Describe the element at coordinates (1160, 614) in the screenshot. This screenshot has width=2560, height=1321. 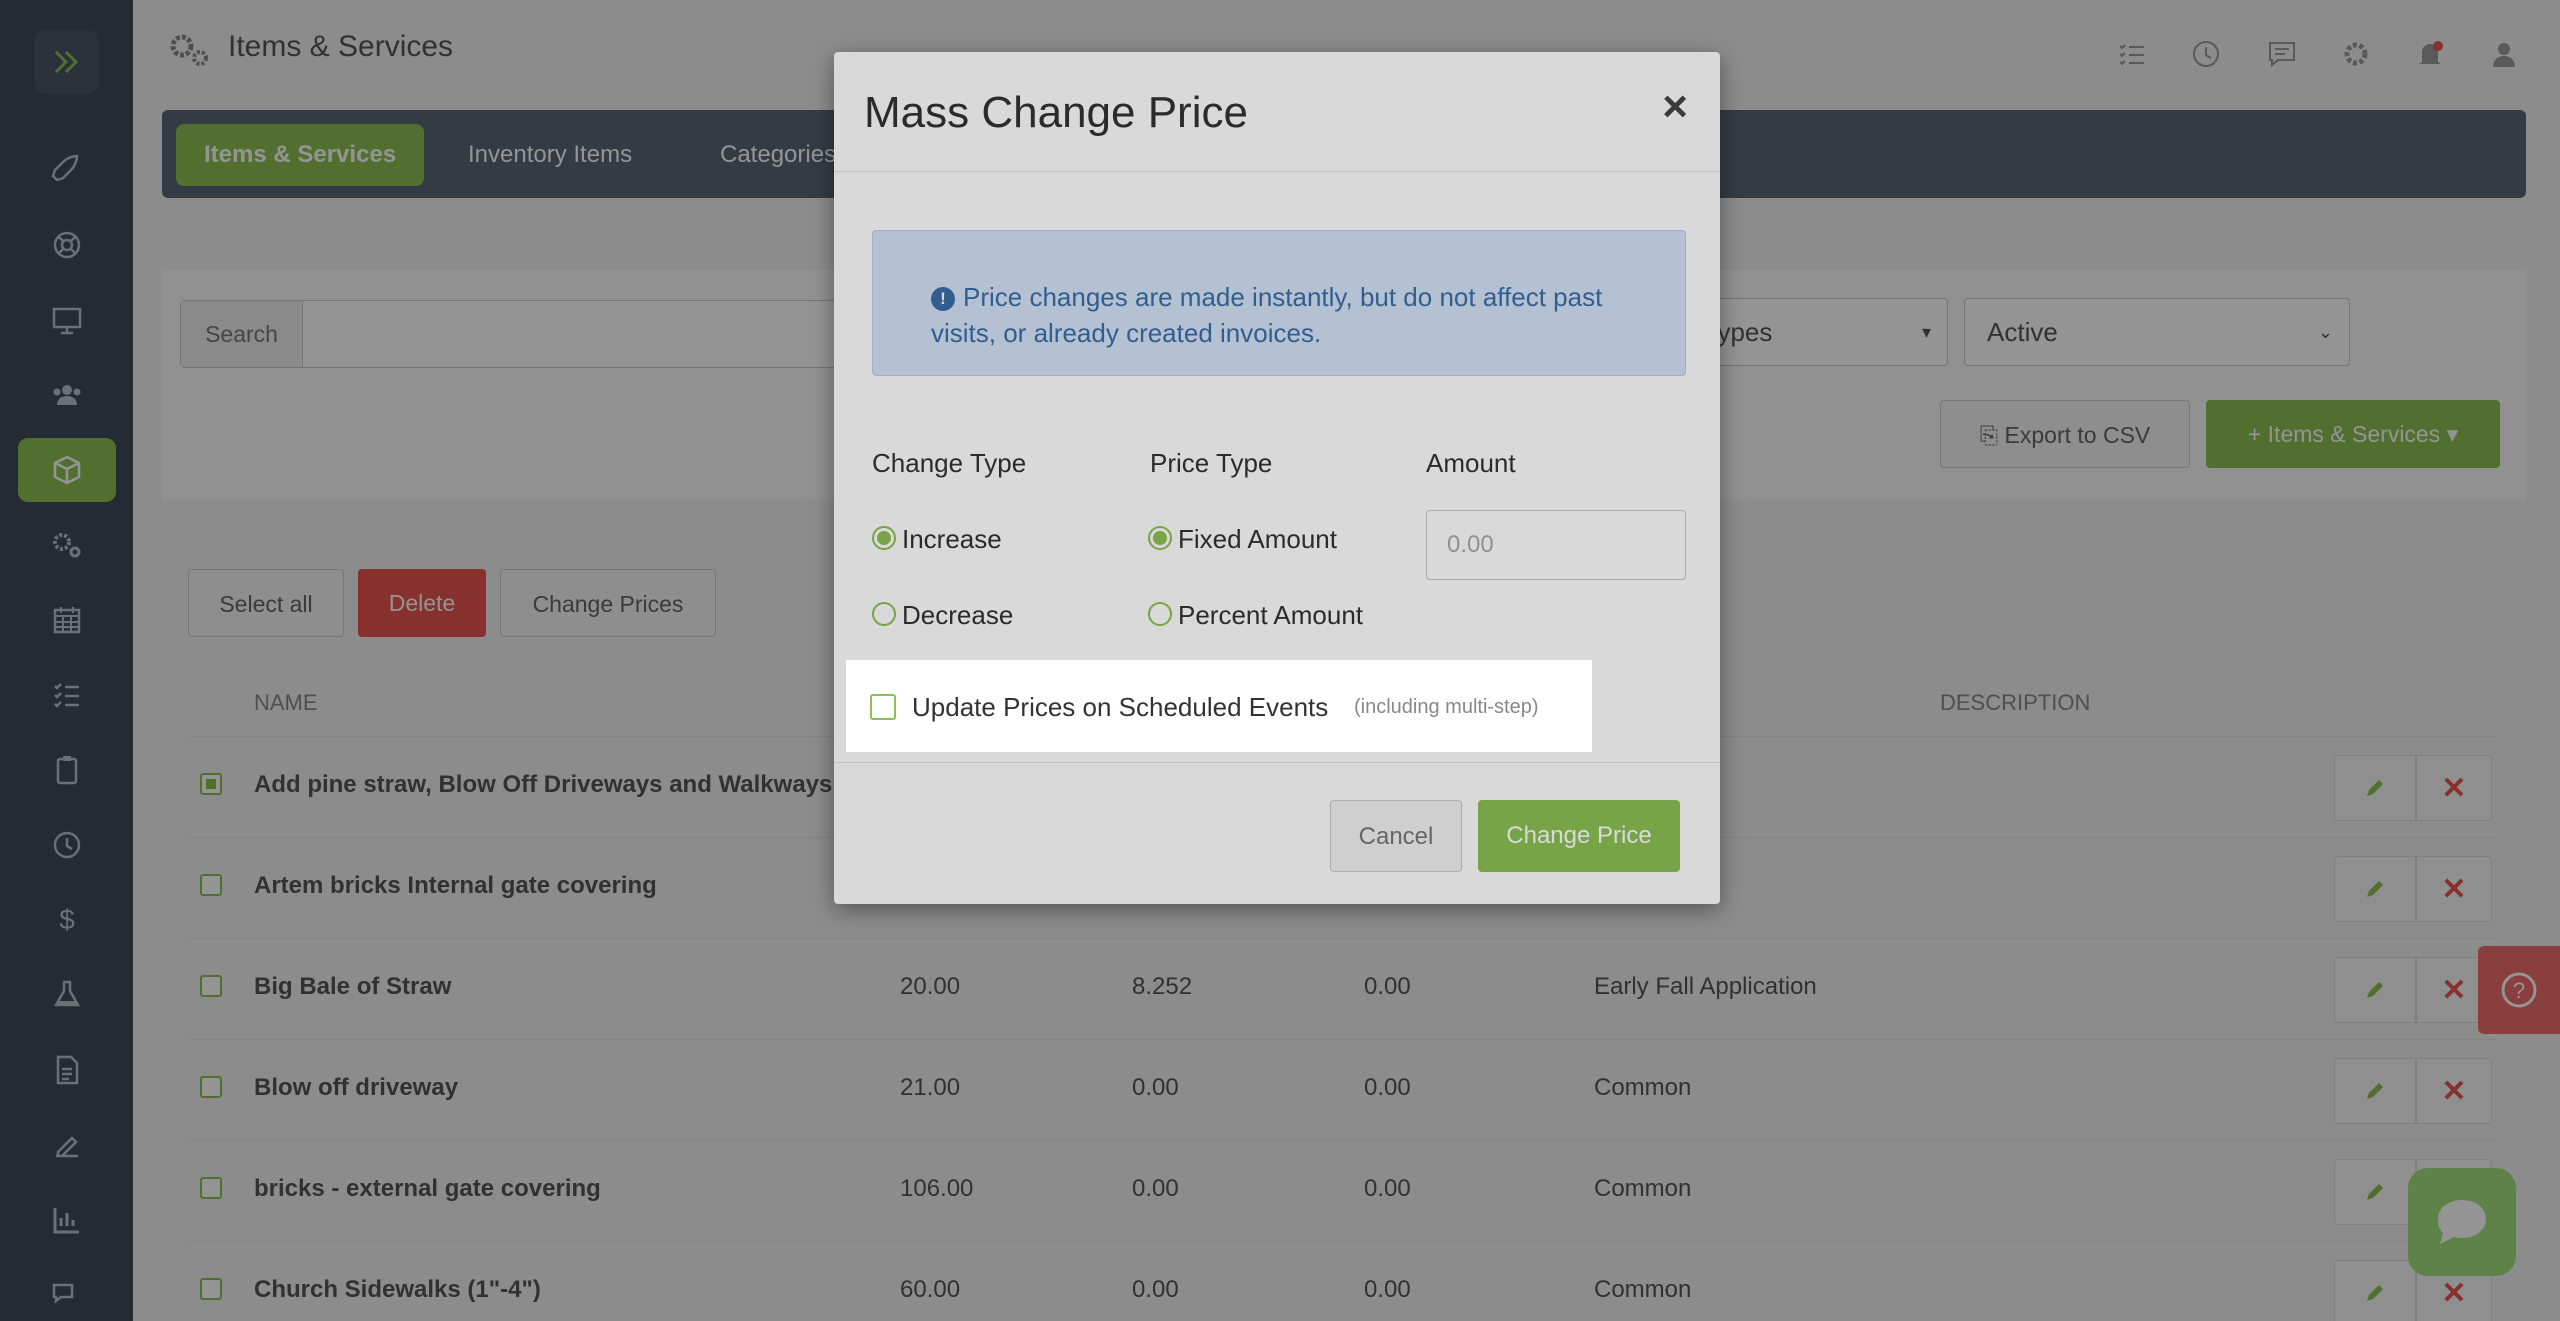
I see `percent-amount-radio` at that location.